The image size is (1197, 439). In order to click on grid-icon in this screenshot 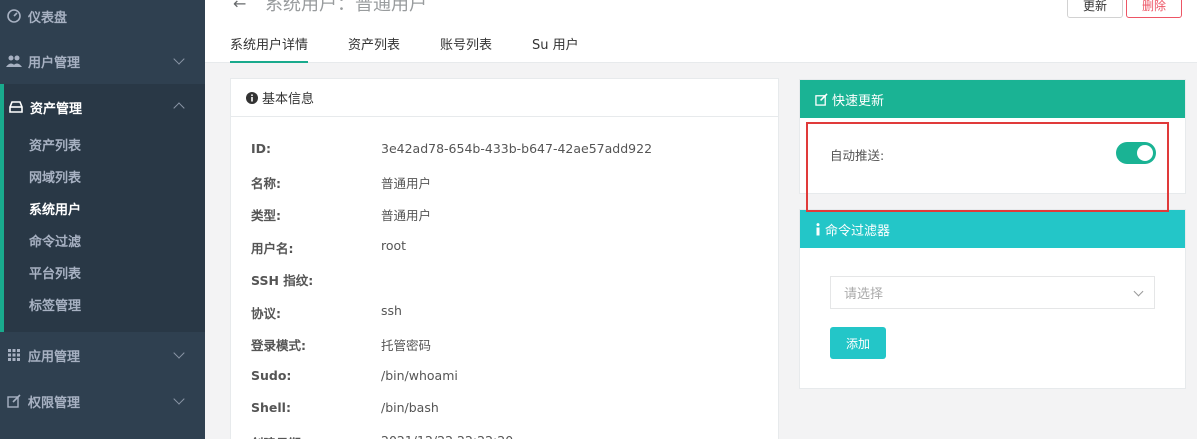, I will do `click(14, 355)`.